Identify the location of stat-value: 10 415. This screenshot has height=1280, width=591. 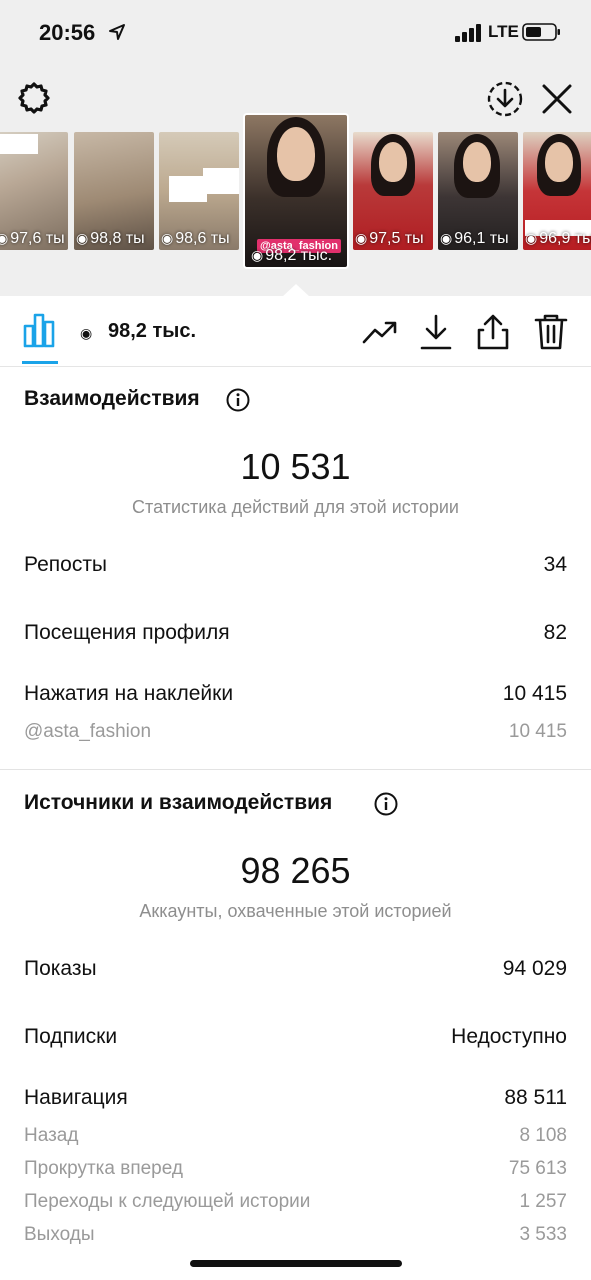
(534, 693).